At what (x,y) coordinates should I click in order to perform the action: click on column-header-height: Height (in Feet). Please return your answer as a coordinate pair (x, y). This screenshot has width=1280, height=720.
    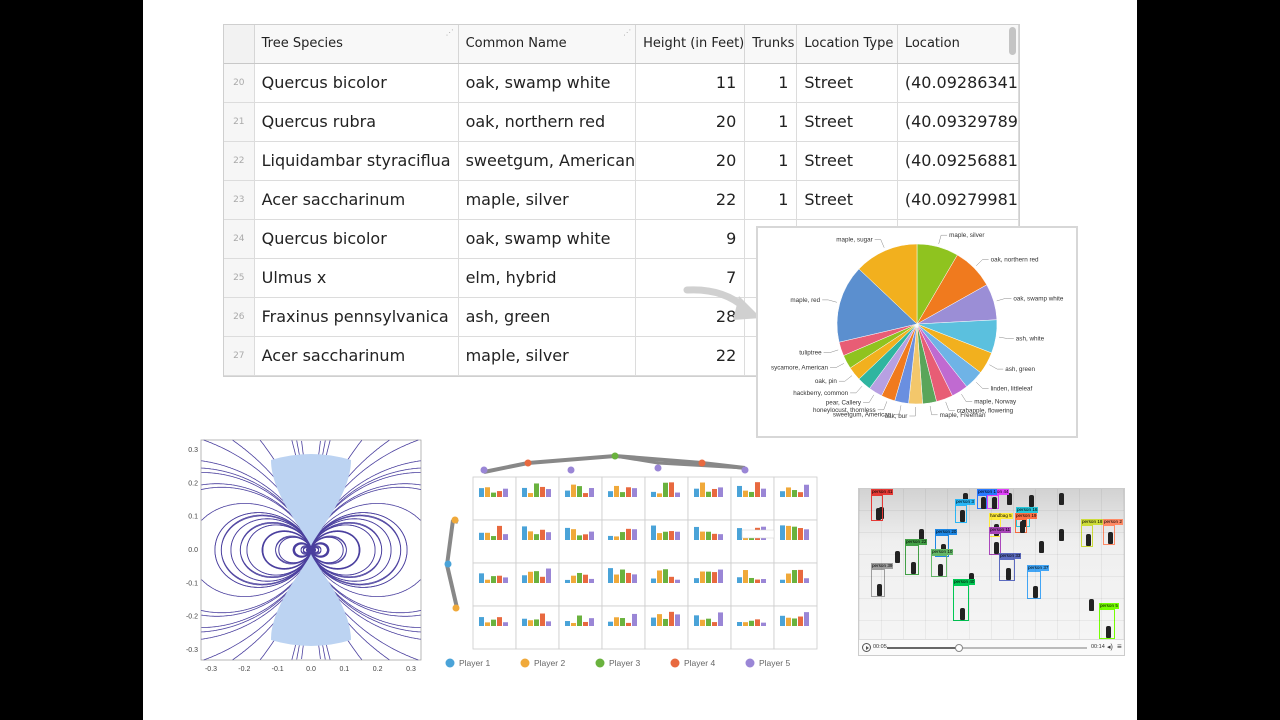
    Looking at the image, I should click on (690, 44).